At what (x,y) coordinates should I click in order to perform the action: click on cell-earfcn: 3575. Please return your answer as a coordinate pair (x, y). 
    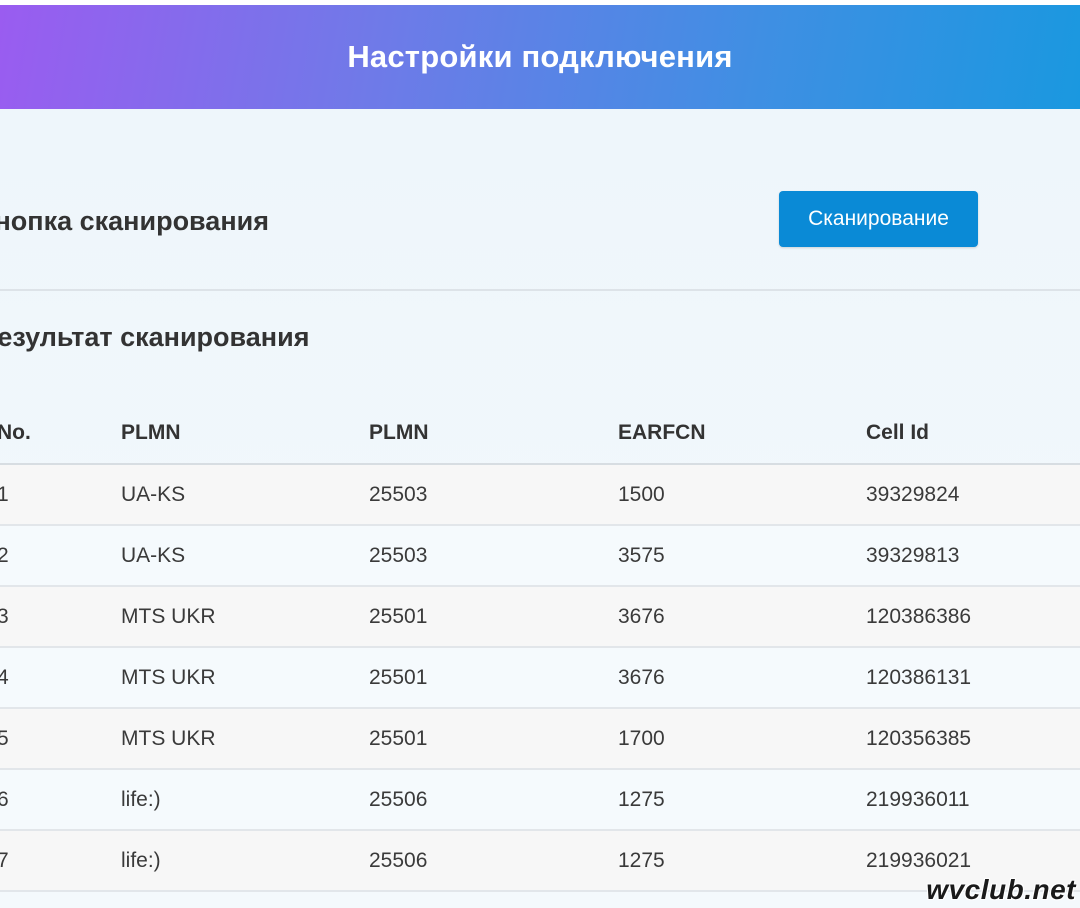
    Looking at the image, I should click on (641, 555).